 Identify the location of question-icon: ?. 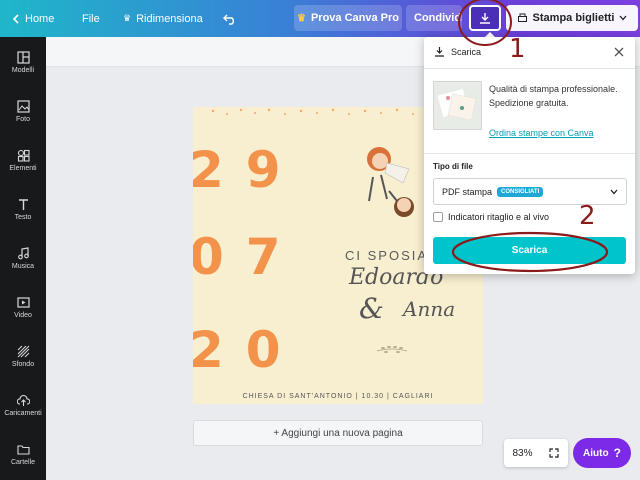
(617, 453).